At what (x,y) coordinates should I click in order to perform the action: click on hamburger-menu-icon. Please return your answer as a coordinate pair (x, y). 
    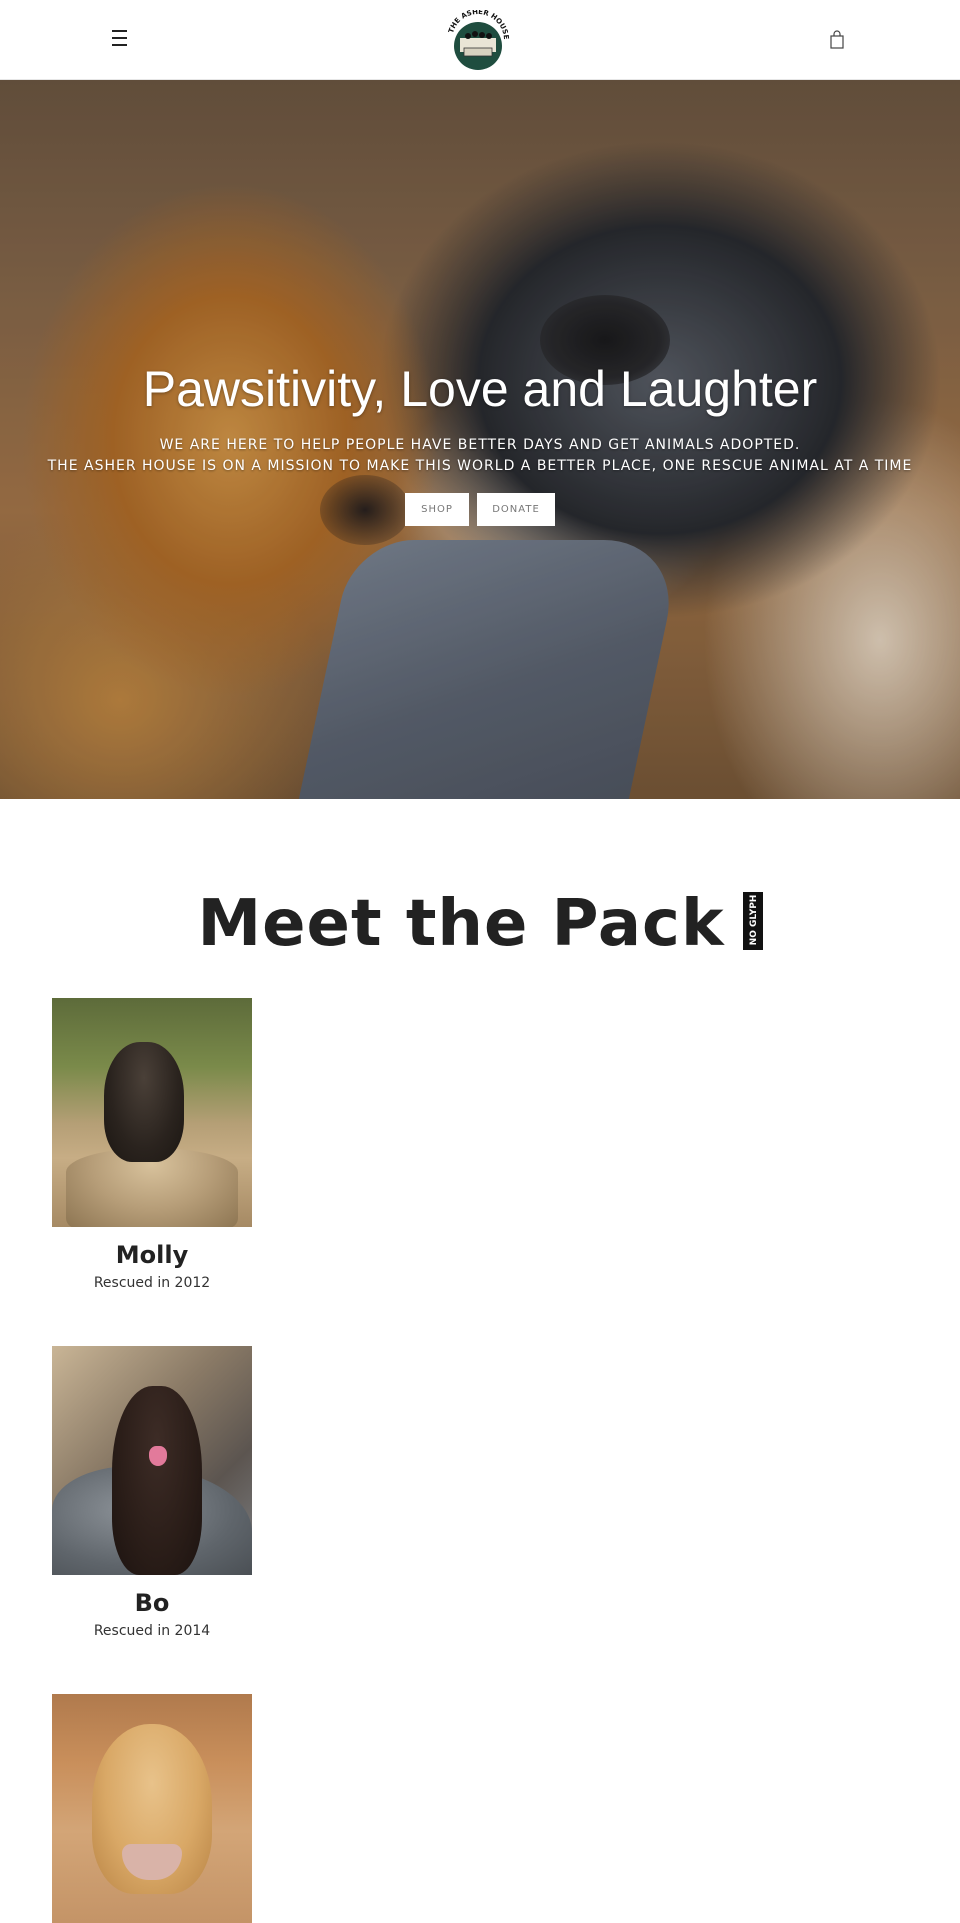
    Looking at the image, I should click on (123, 39).